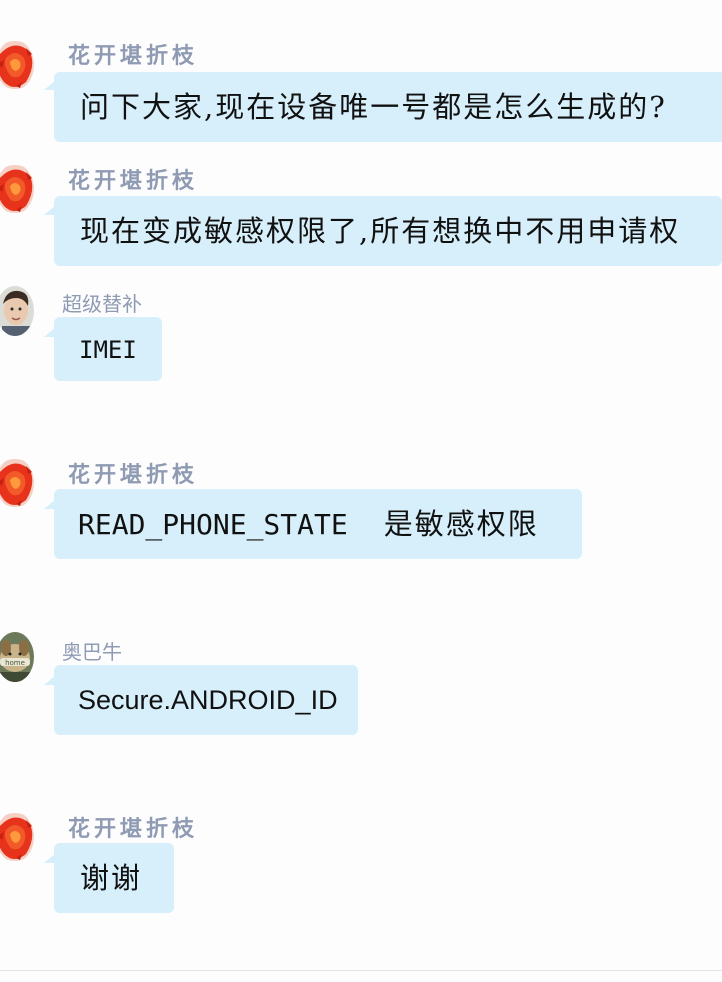 The width and height of the screenshot is (722, 982). Describe the element at coordinates (17, 657) in the screenshot. I see `dog-photo-avatar: home` at that location.